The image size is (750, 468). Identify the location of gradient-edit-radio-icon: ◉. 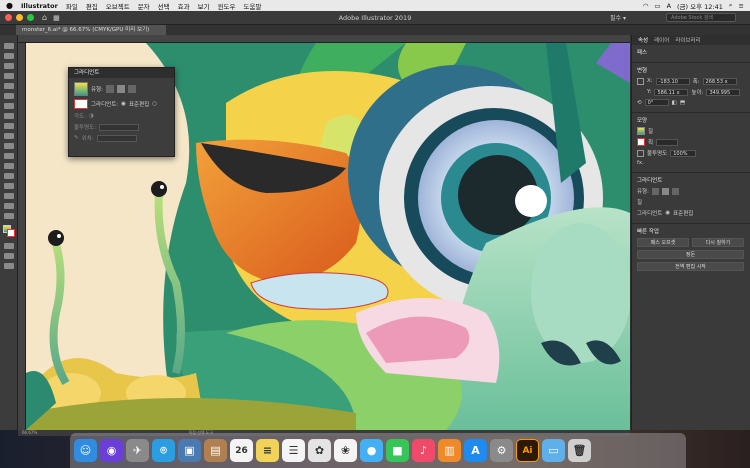
(123, 104).